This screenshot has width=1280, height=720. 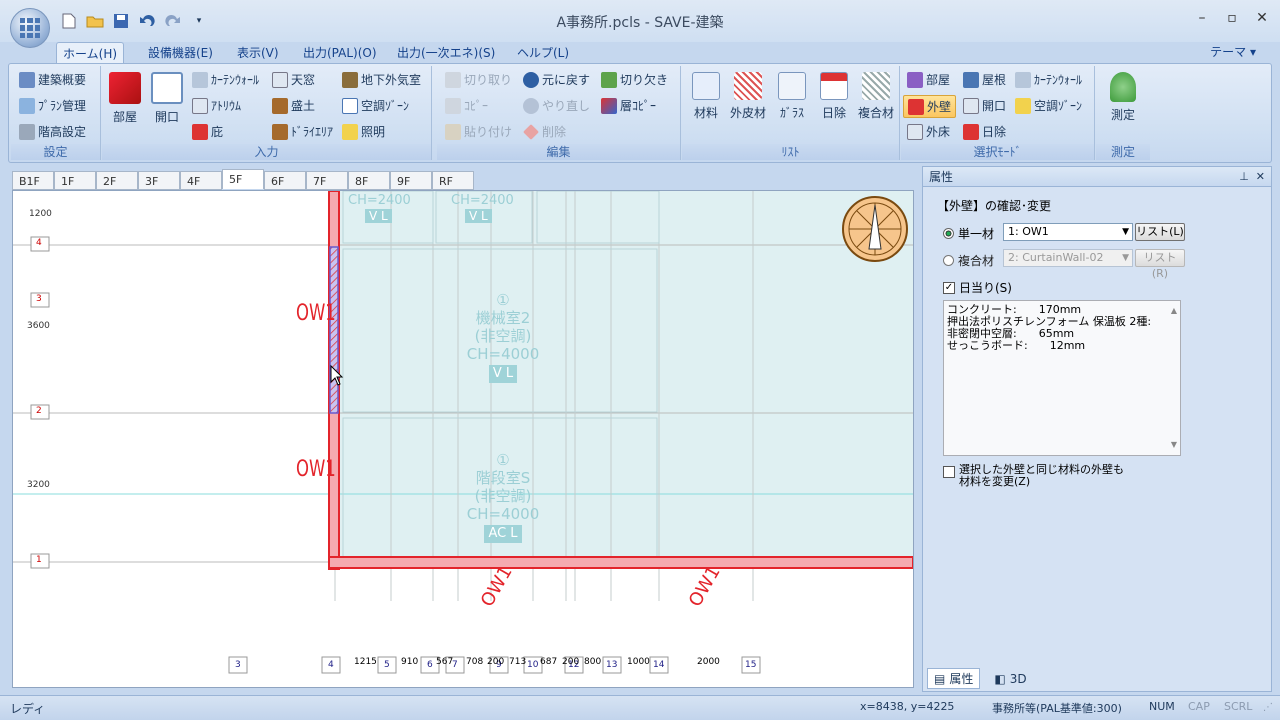 I want to click on select-roof-button: 屋根, so click(x=984, y=79).